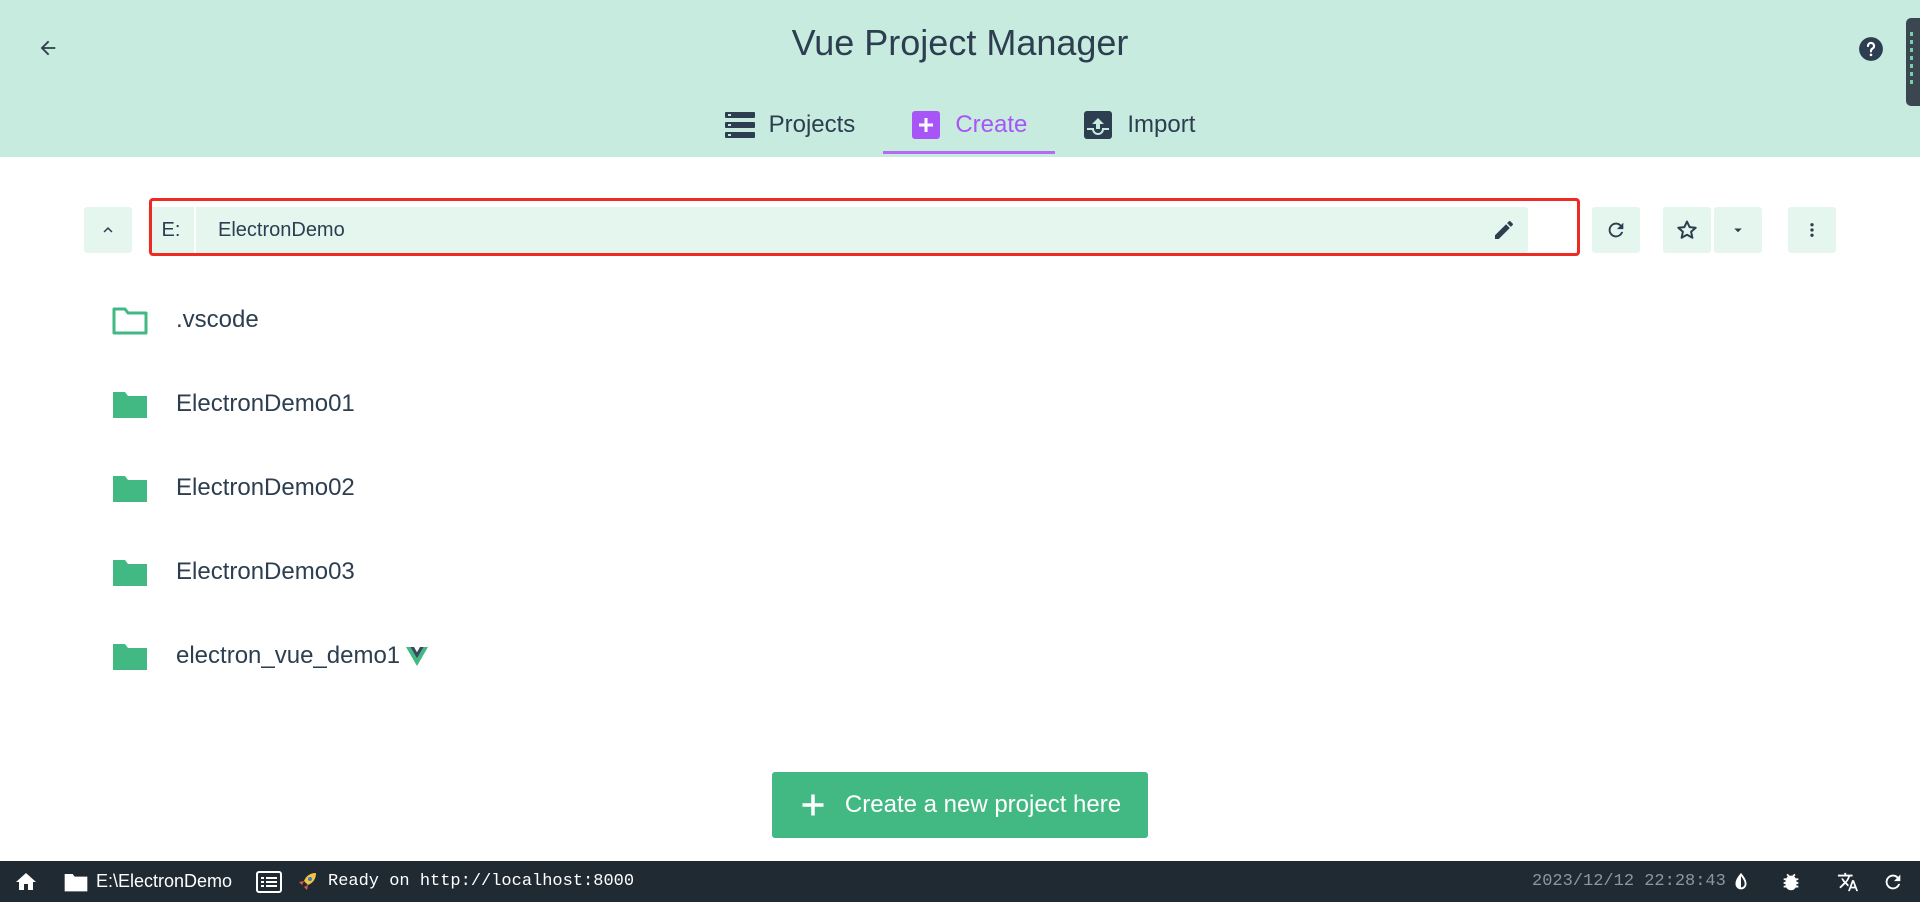 The width and height of the screenshot is (1920, 902). I want to click on list-item: ElectronDemo02, so click(962, 488).